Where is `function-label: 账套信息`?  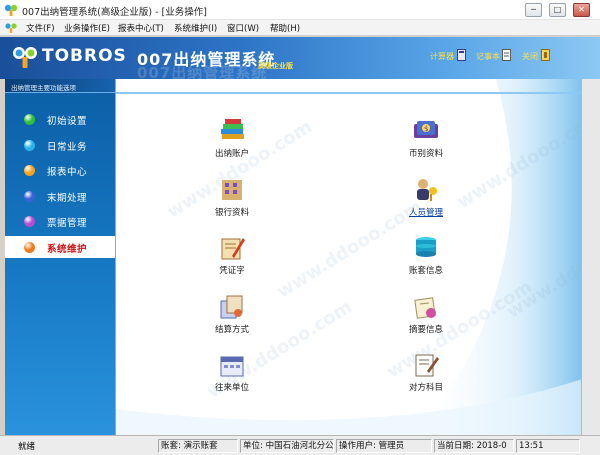
function-label: 账套信息 is located at coordinates (426, 270).